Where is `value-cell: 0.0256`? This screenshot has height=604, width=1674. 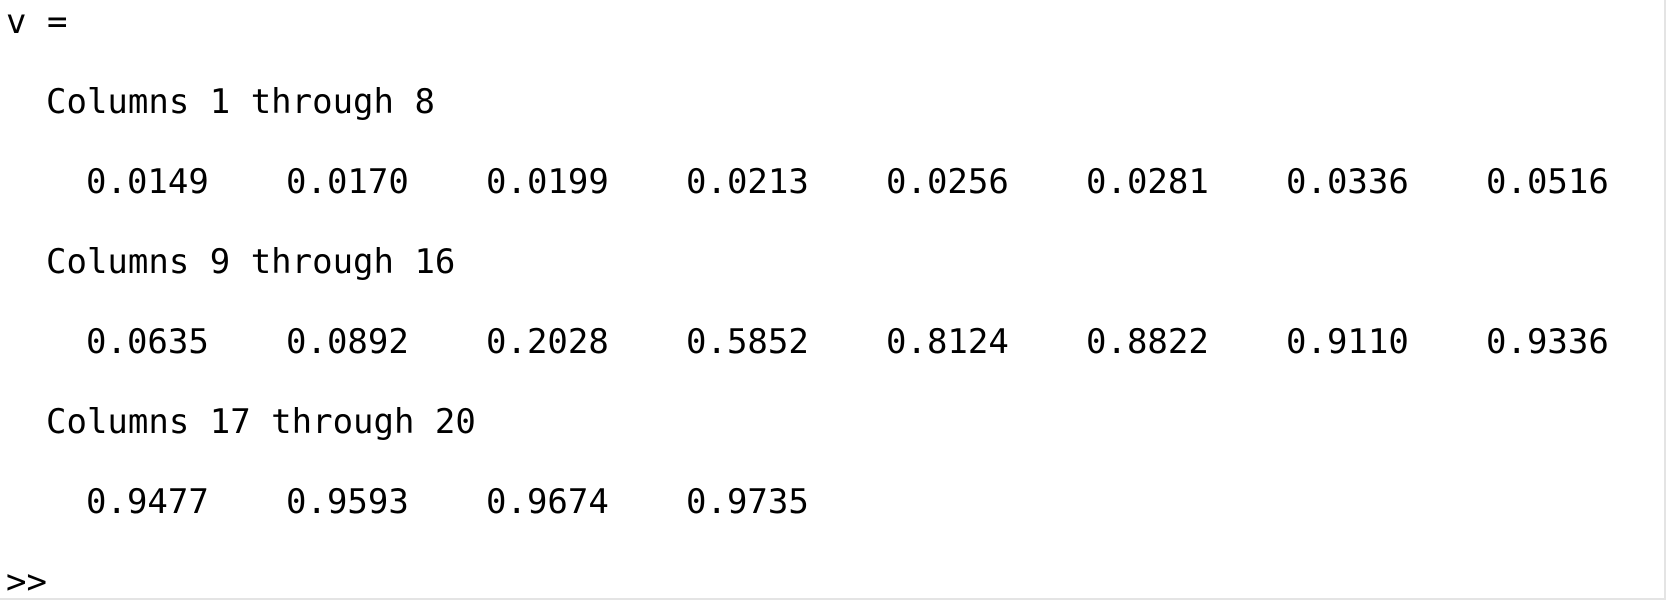 value-cell: 0.0256 is located at coordinates (947, 182).